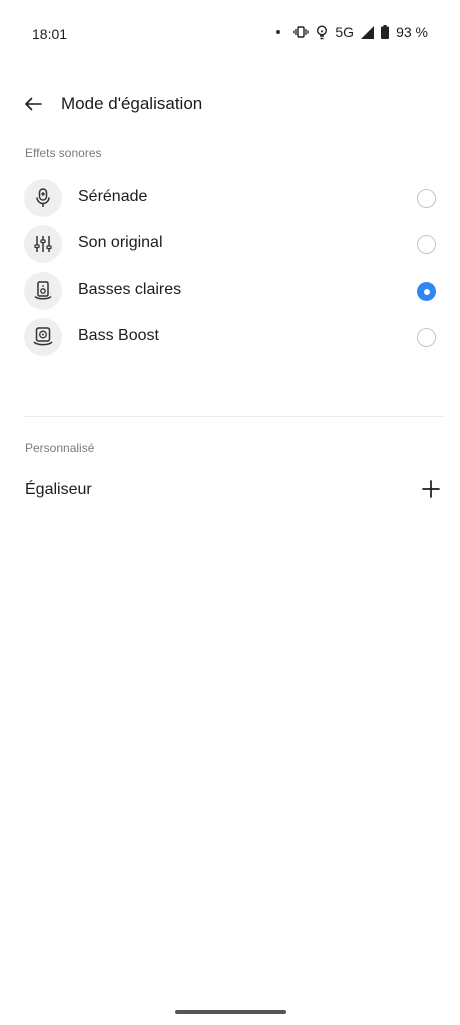 The image size is (460, 1025). Describe the element at coordinates (230, 1012) in the screenshot. I see `home-indicator` at that location.